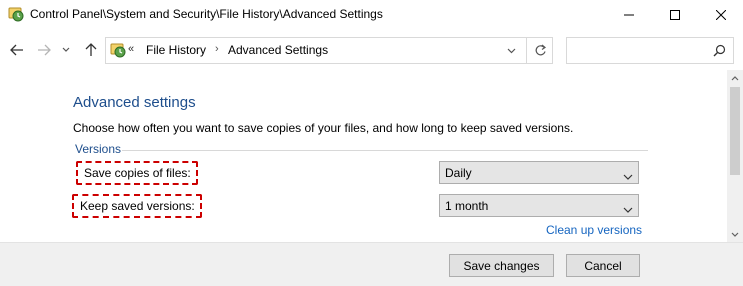 This screenshot has height=286, width=743. What do you see at coordinates (458, 173) in the screenshot?
I see `save-copies-value: Daily` at bounding box center [458, 173].